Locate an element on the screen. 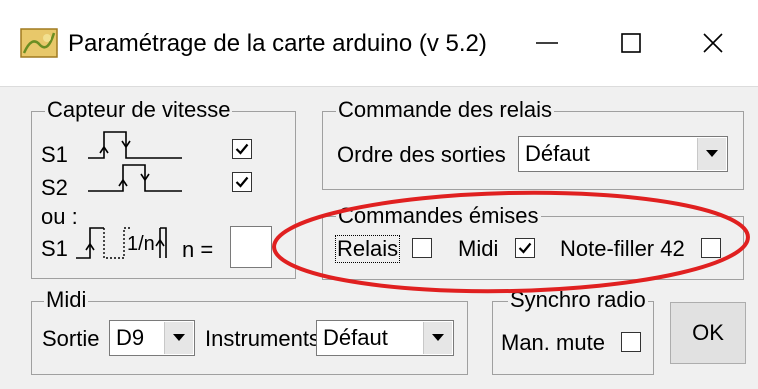 This screenshot has height=389, width=758. maximize-button is located at coordinates (631, 43).